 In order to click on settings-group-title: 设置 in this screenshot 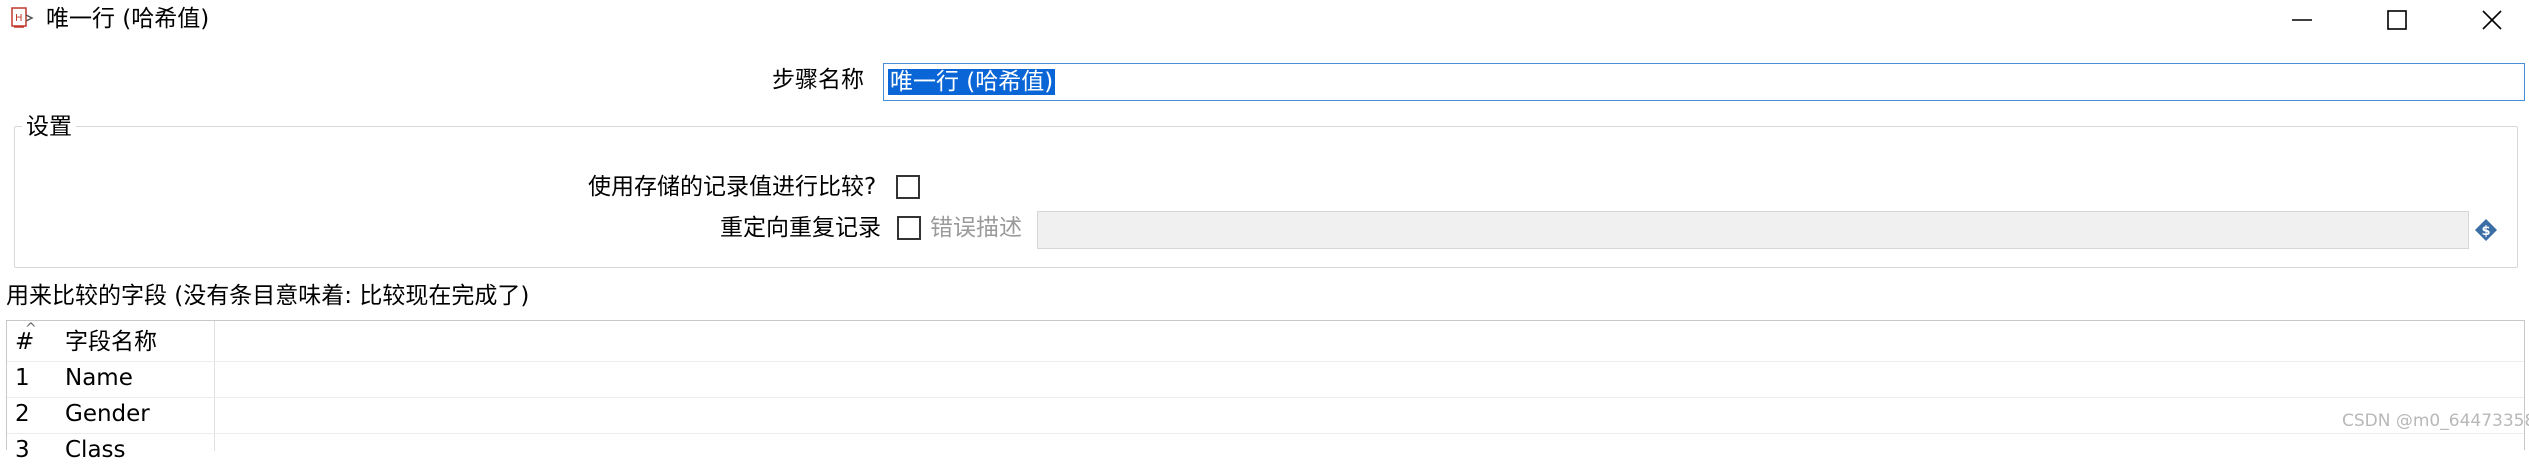, I will do `click(49, 127)`.